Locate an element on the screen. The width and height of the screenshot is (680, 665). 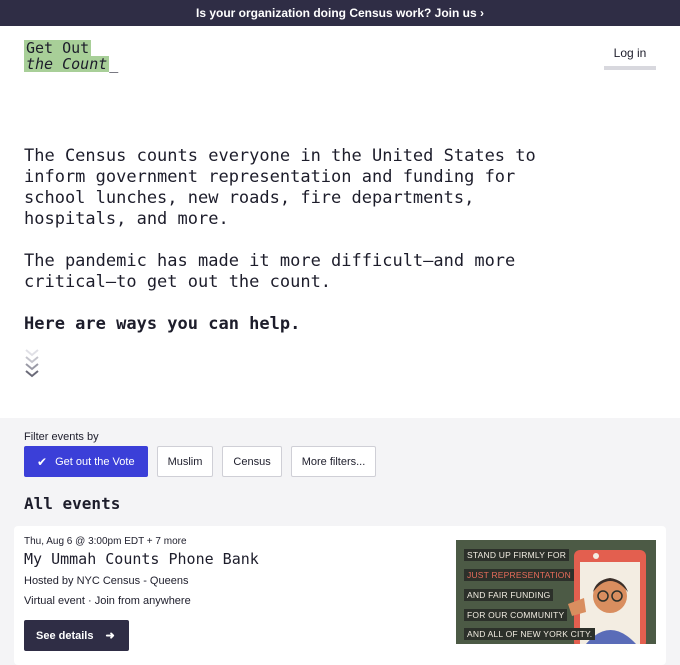
event-host: Hosted by NYC Census - Queens is located at coordinates (106, 581).